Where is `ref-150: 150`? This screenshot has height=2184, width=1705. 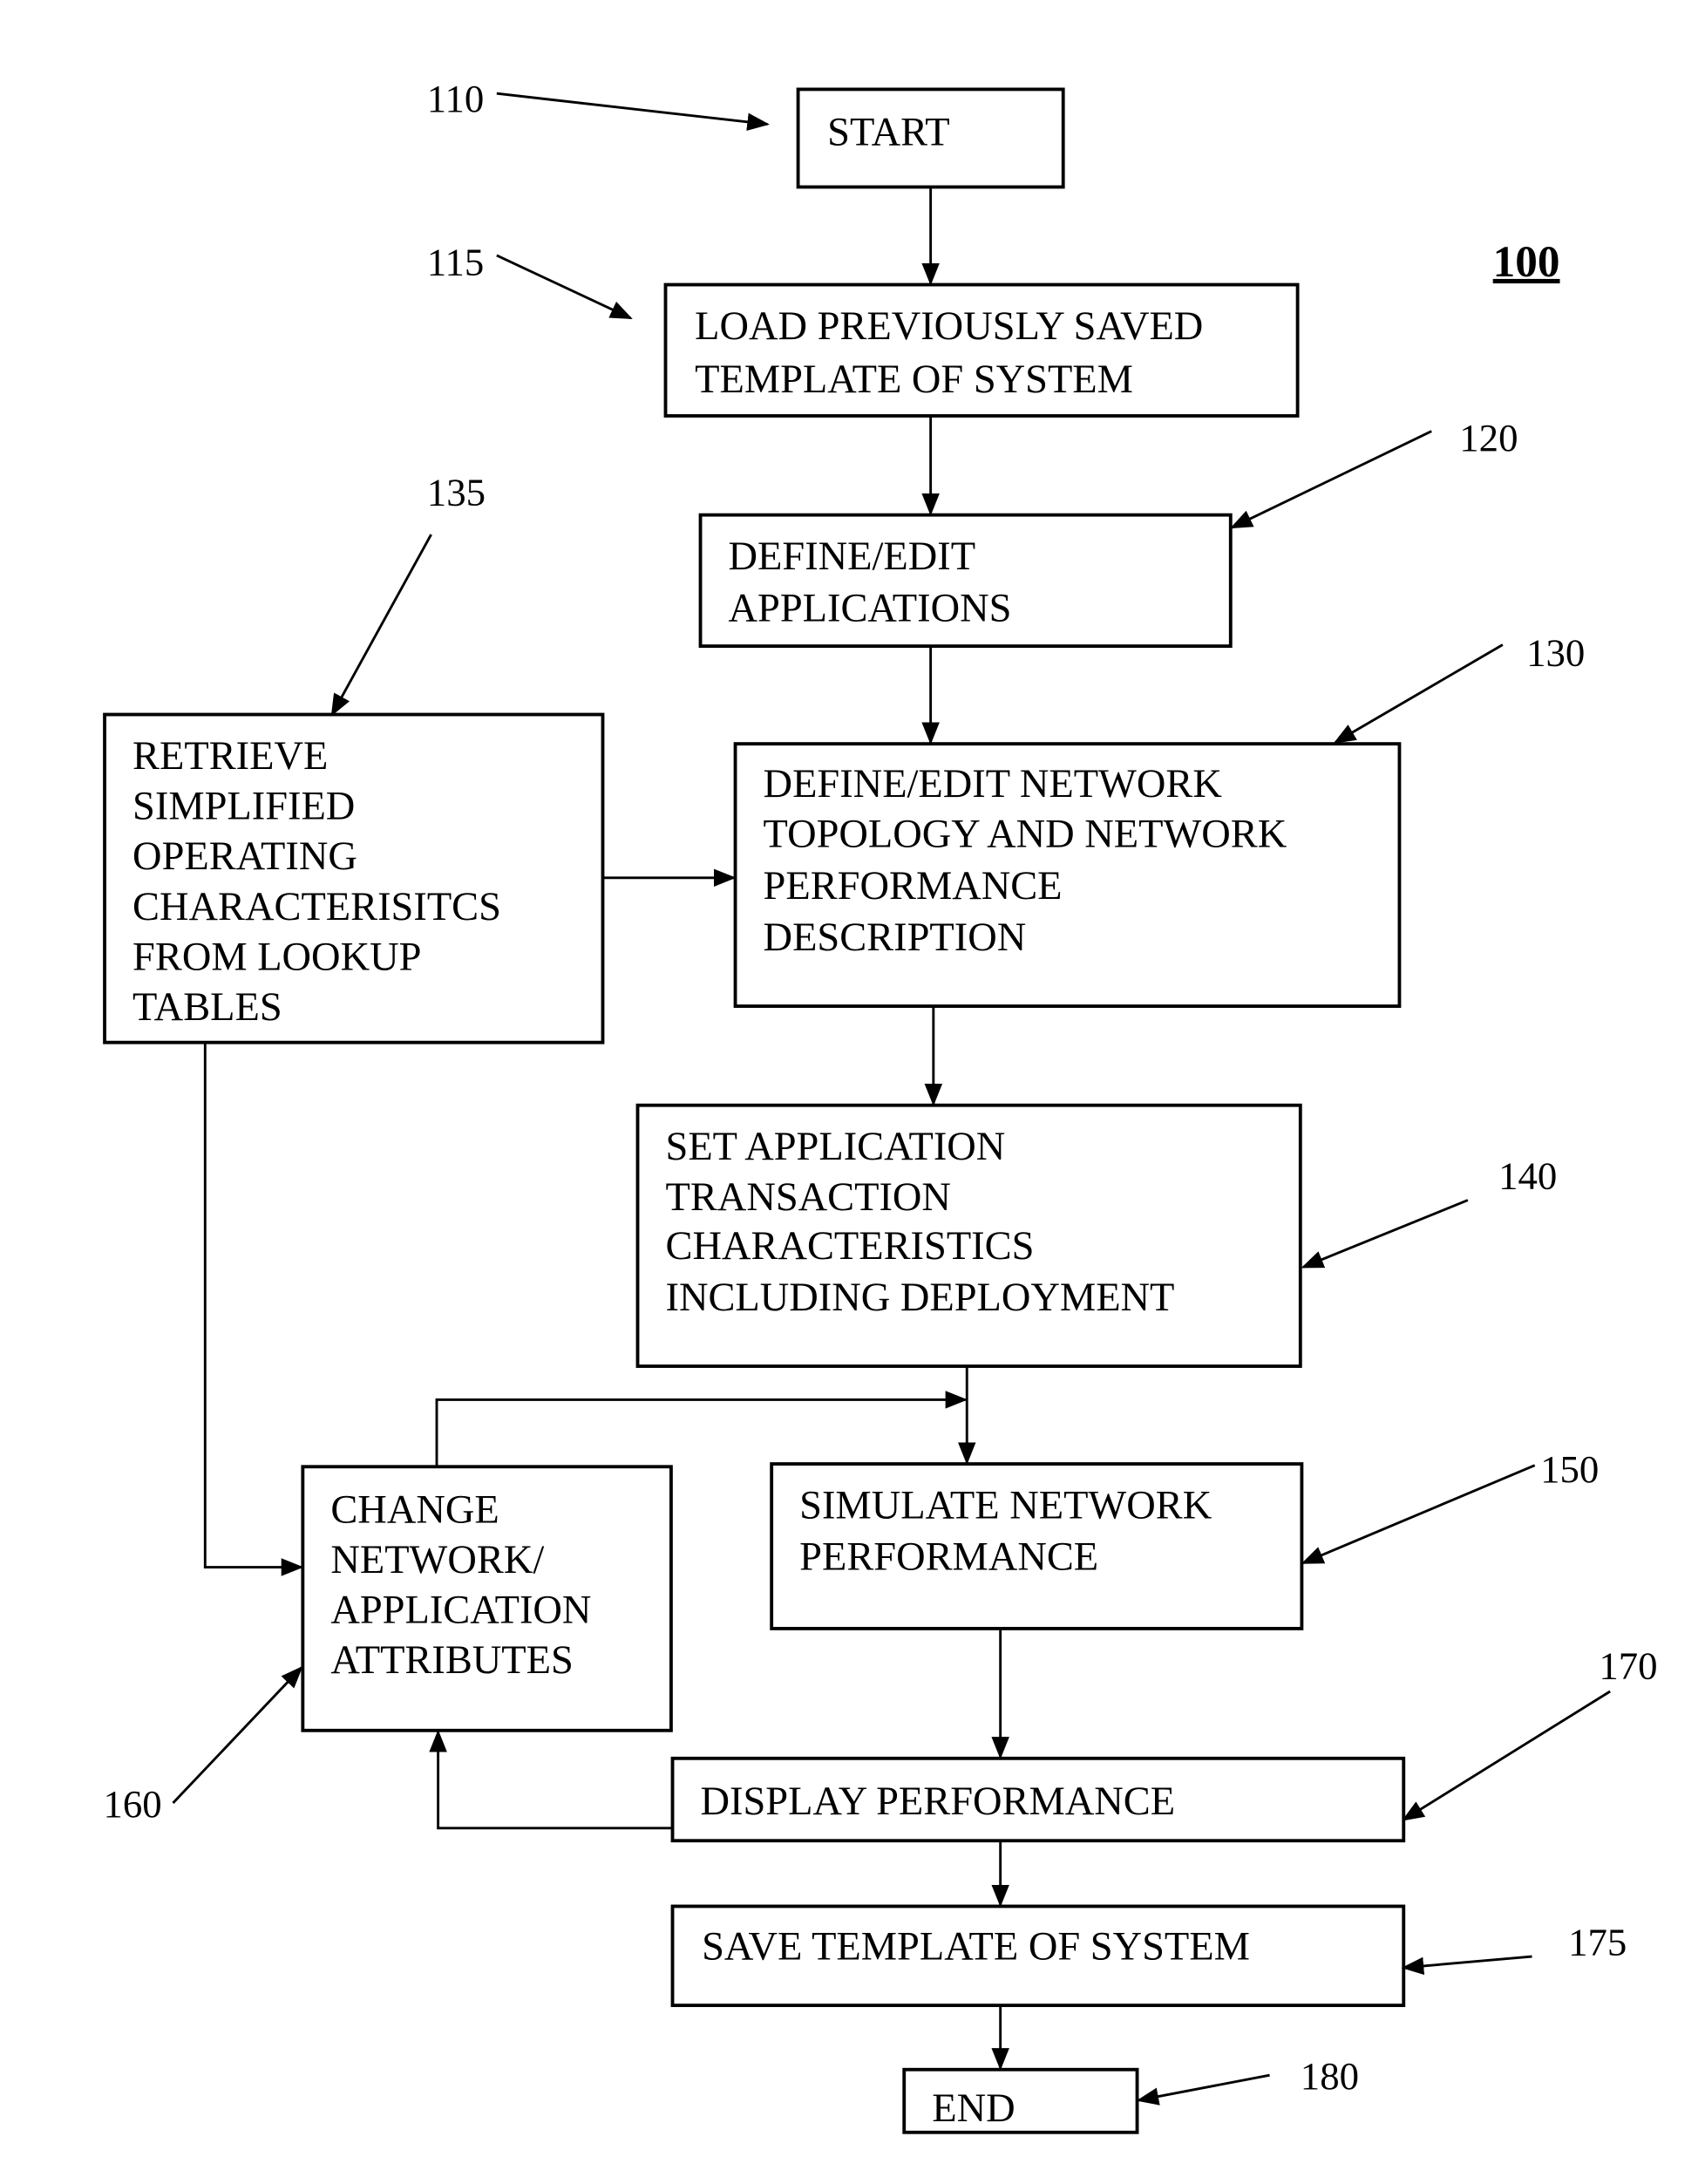
ref-150: 150 is located at coordinates (1569, 1469).